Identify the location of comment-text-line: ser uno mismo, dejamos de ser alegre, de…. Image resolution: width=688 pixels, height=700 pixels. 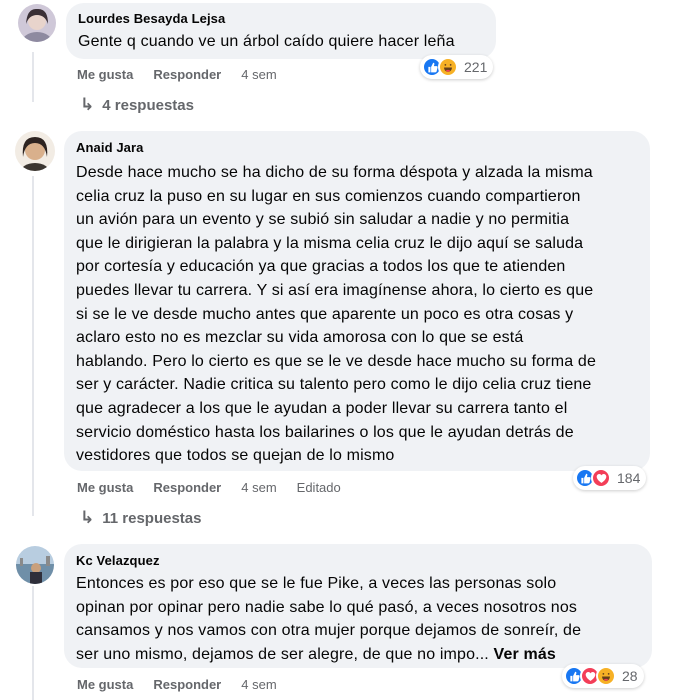
(358, 655).